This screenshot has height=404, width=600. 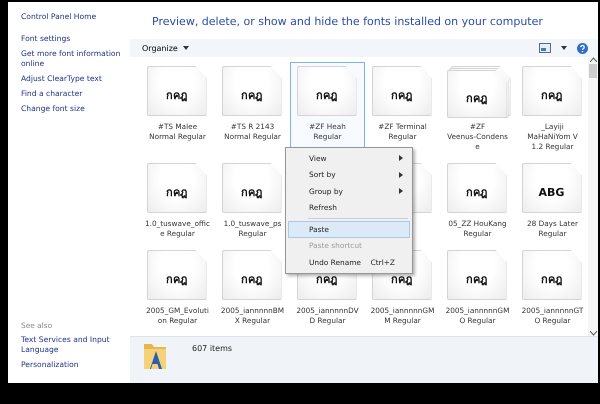 I want to click on font-sample: ABG, so click(x=551, y=191).